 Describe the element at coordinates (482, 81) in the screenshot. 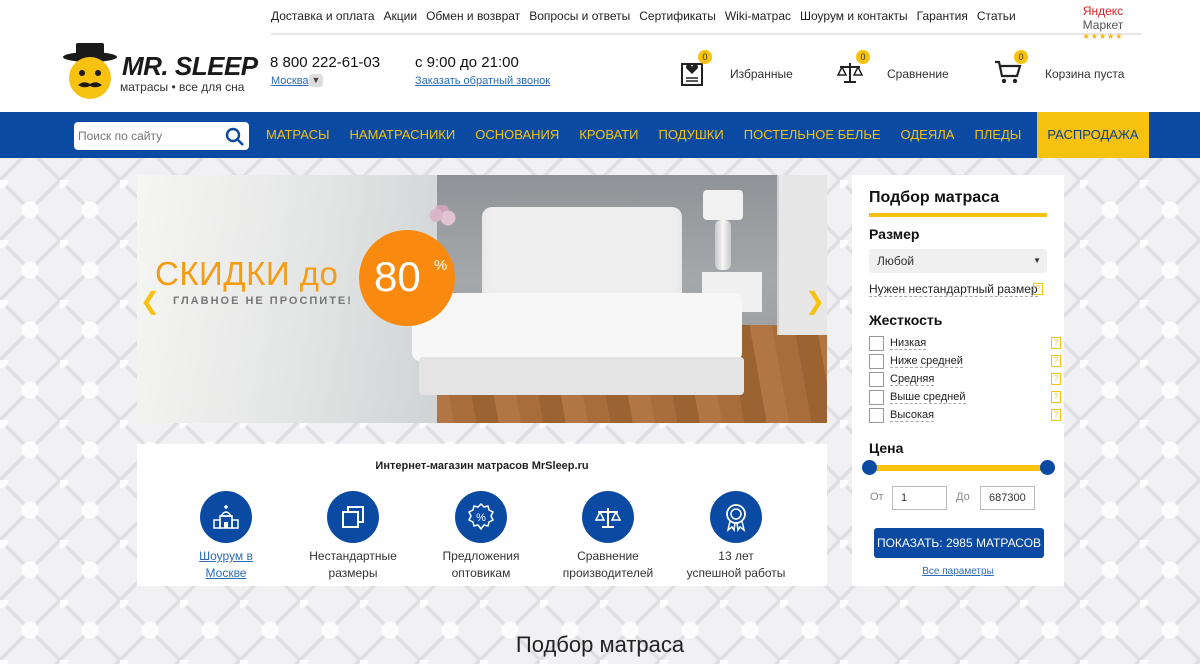

I see `callback-link: Заказать обратный звонок` at that location.